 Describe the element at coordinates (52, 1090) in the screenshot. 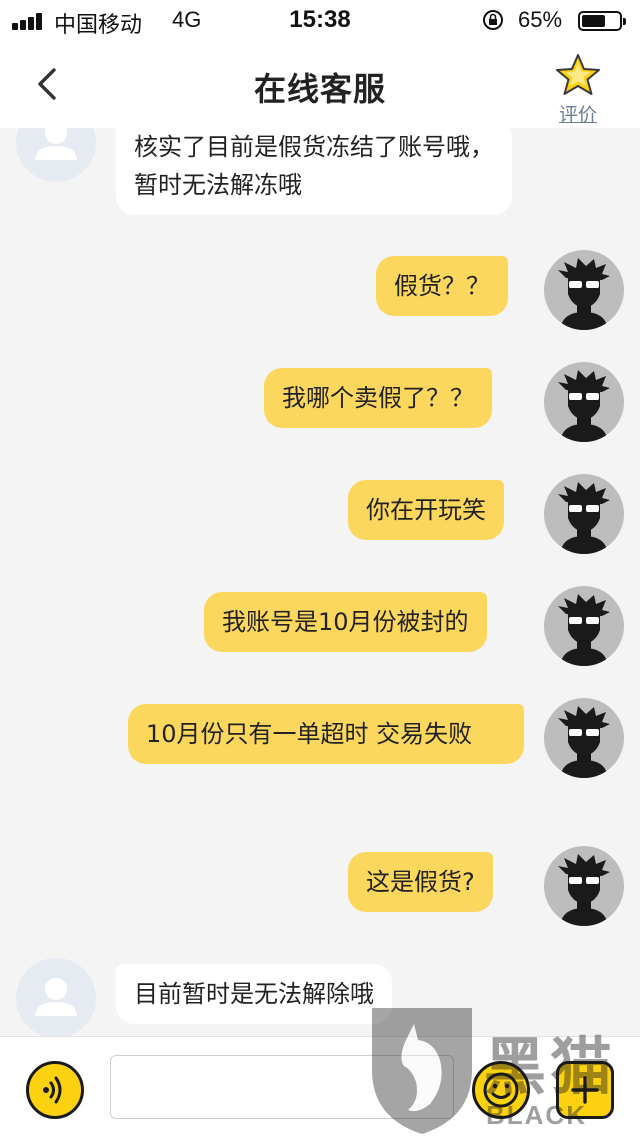

I see `voice-icon` at that location.